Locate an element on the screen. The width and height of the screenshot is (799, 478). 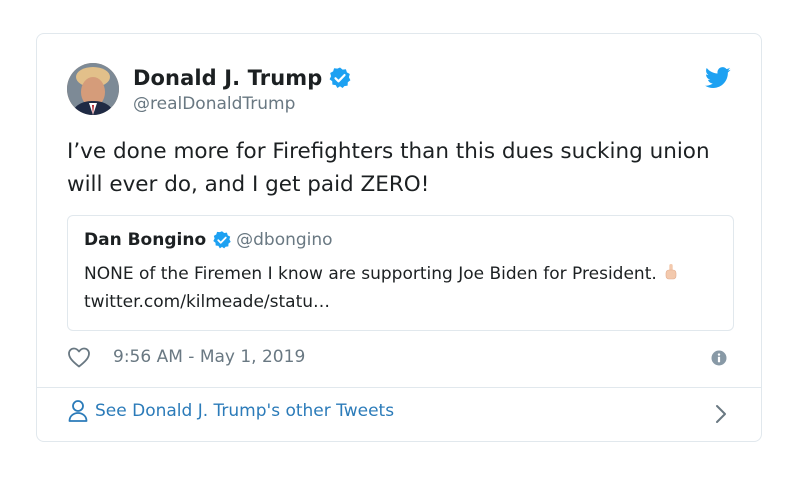
tweet-meta: 9:56 AM - May 1, 2019 is located at coordinates (186, 357).